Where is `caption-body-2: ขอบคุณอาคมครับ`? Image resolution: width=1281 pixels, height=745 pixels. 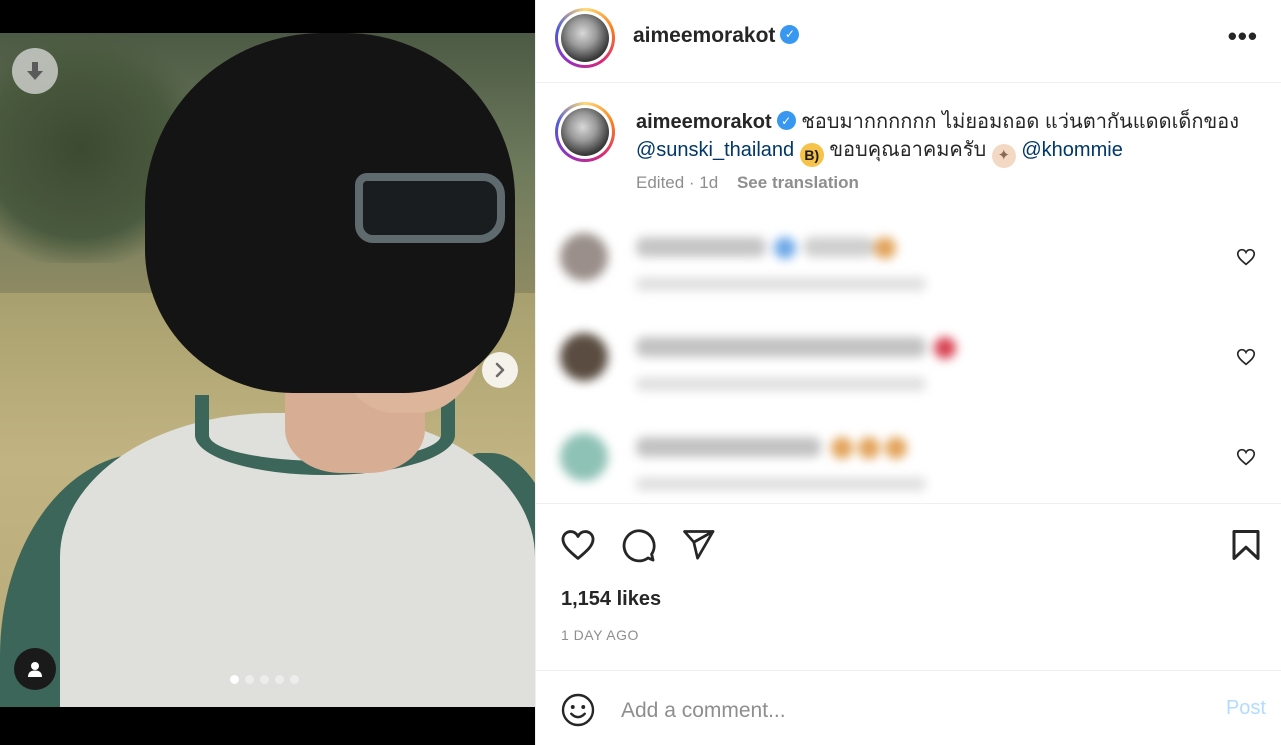
caption-body-2: ขอบคุณอาคมครับ is located at coordinates (908, 150).